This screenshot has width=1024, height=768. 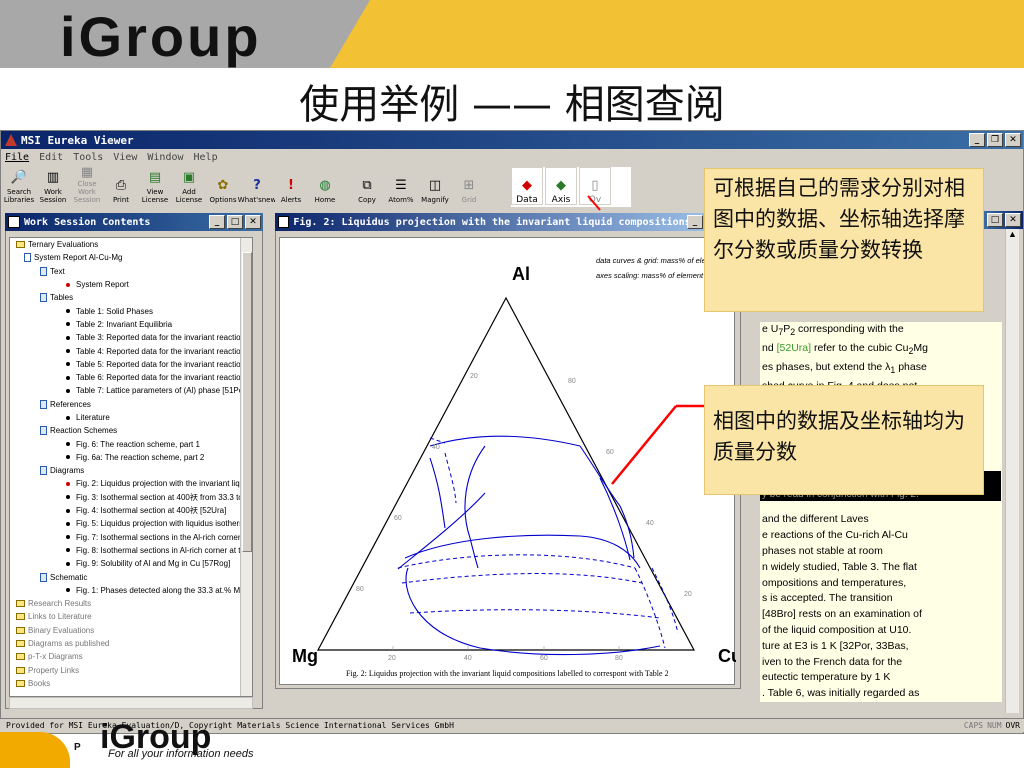 I want to click on pointer-lines, so click(x=645, y=340).